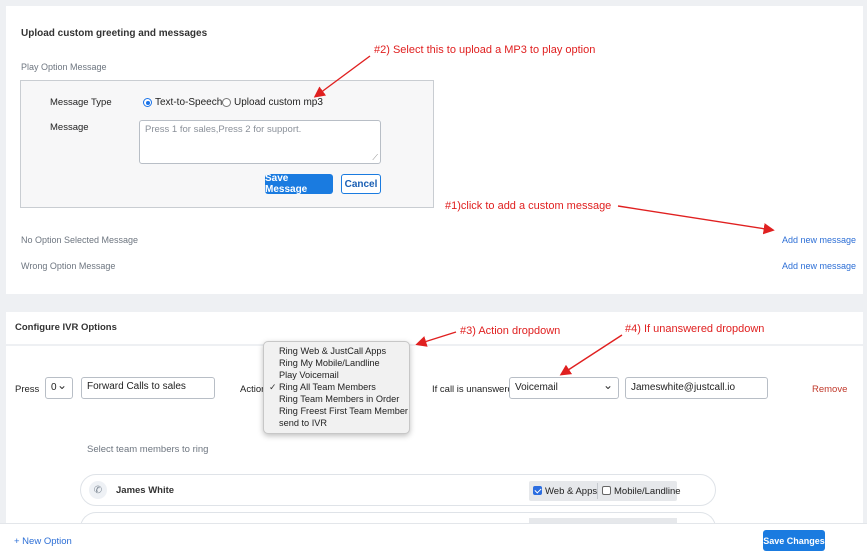  What do you see at coordinates (339, 399) in the screenshot?
I see `action-option: Ring Team Members in Order` at bounding box center [339, 399].